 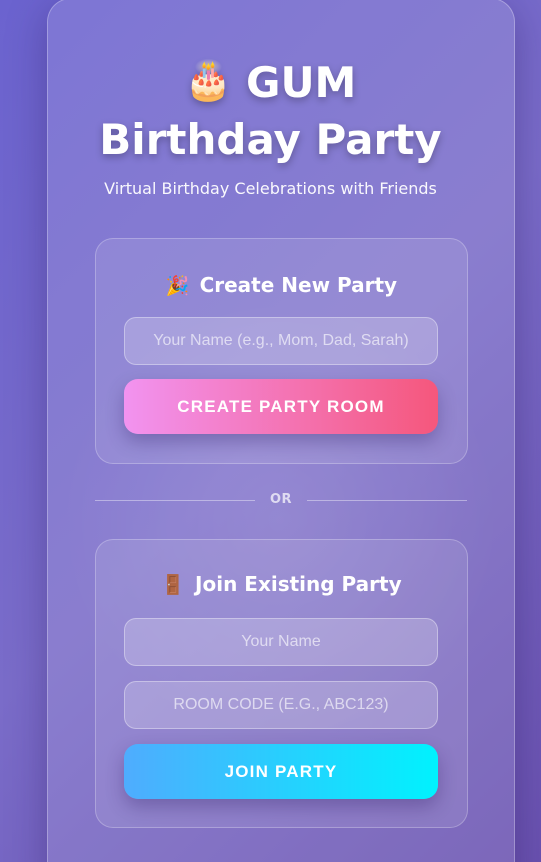 What do you see at coordinates (281, 341) in the screenshot?
I see `create-name-input` at bounding box center [281, 341].